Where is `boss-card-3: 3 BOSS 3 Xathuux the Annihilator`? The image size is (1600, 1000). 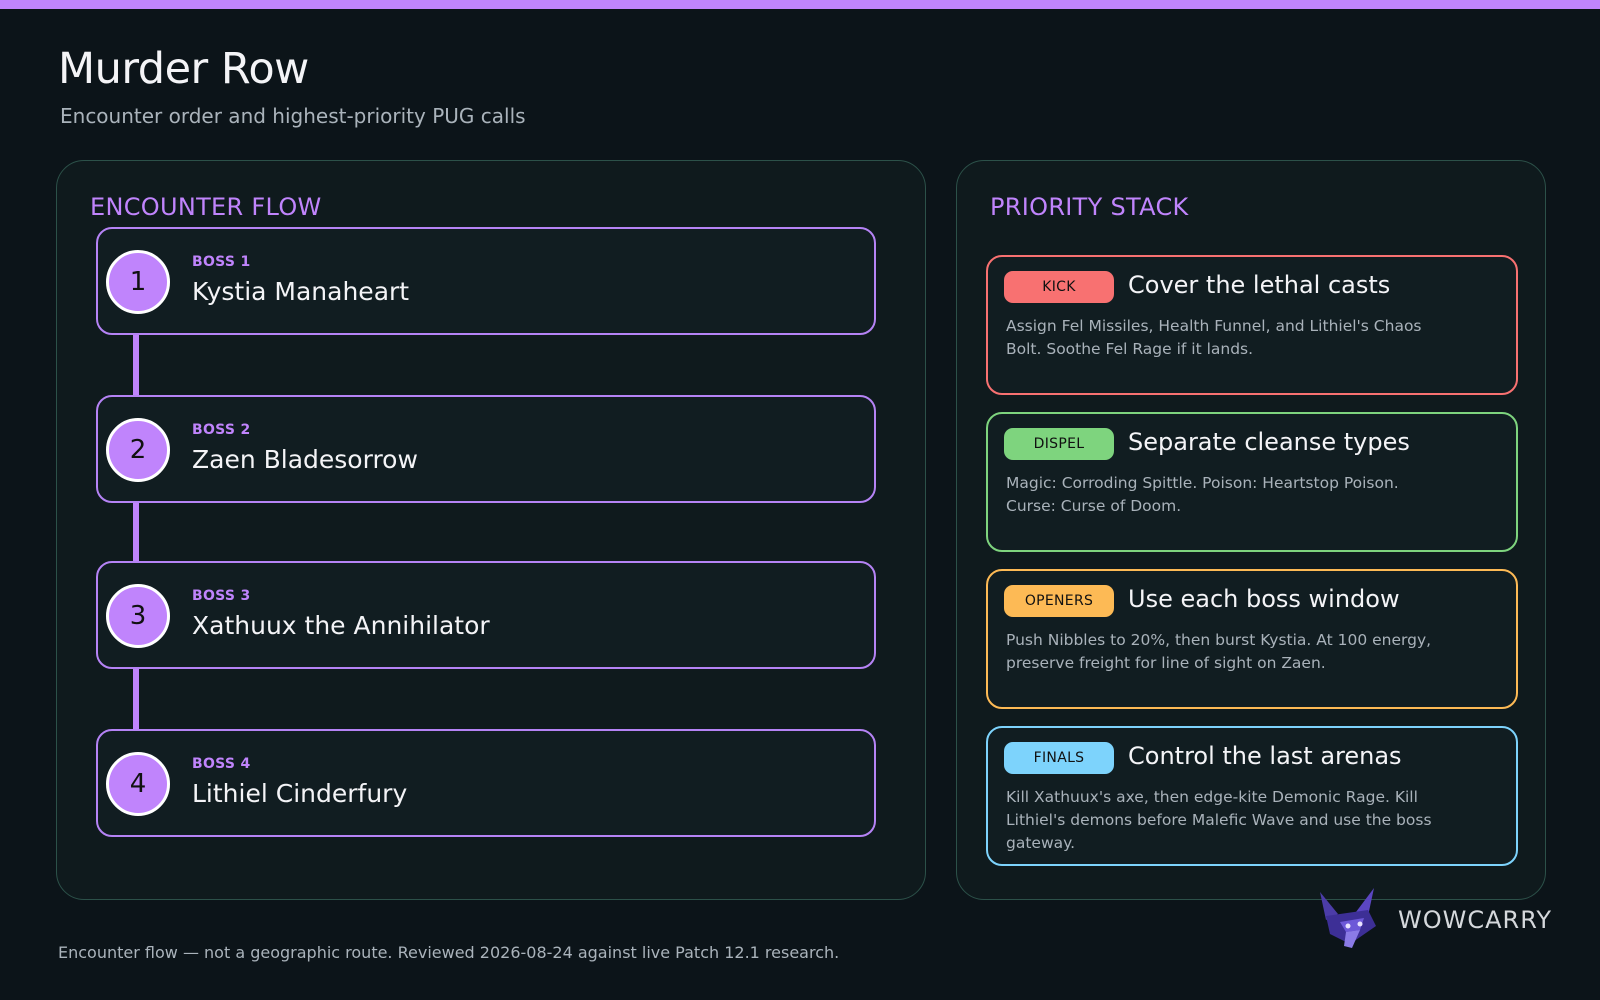 boss-card-3: 3 BOSS 3 Xathuux the Annihilator is located at coordinates (486, 615).